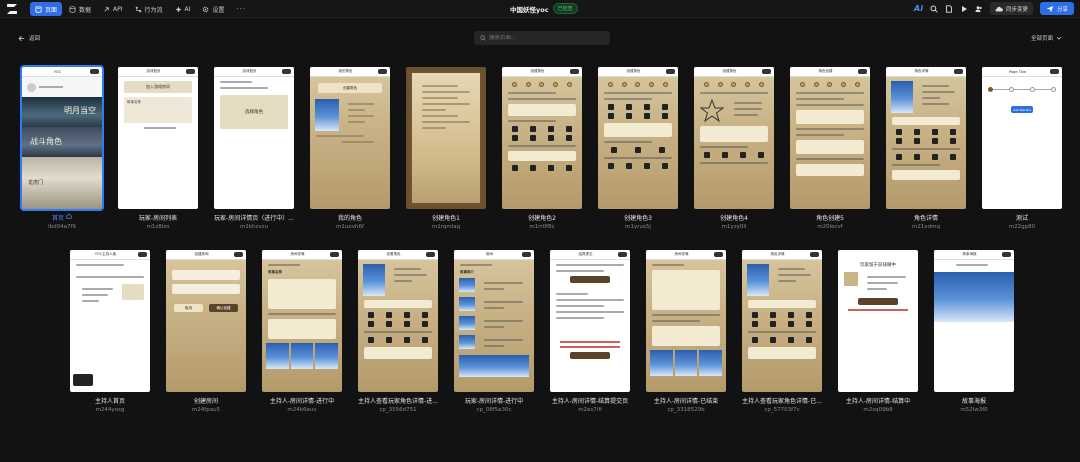 This screenshot has width=1080, height=462. I want to click on page-thumbnail: 游戏首页 加入游戏房间 故事名称, so click(158, 138).